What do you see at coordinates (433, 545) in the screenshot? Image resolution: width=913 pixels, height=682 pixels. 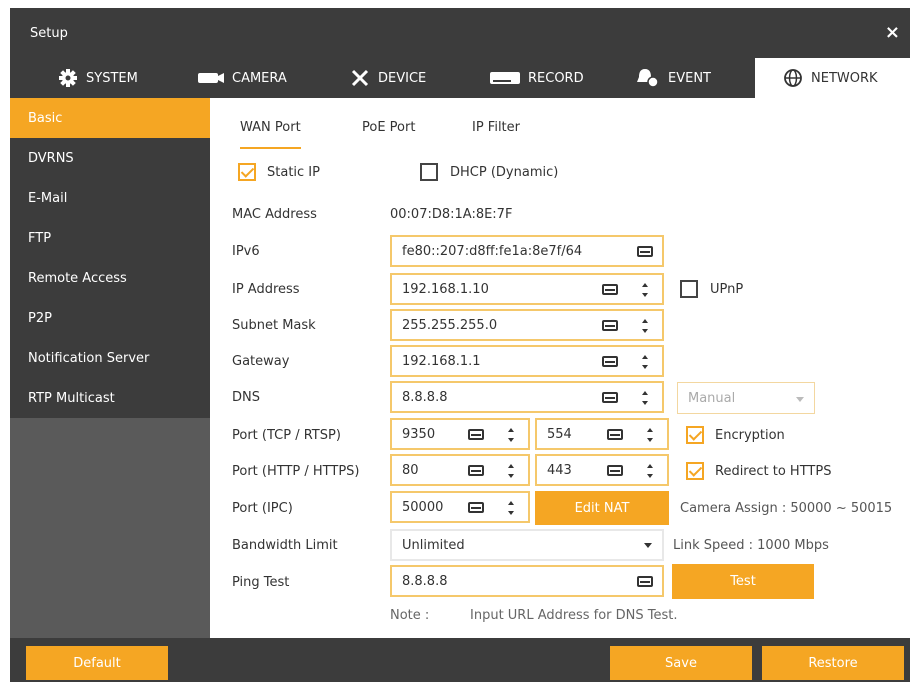 I see `bandwidth-limit-value: Unlimited` at bounding box center [433, 545].